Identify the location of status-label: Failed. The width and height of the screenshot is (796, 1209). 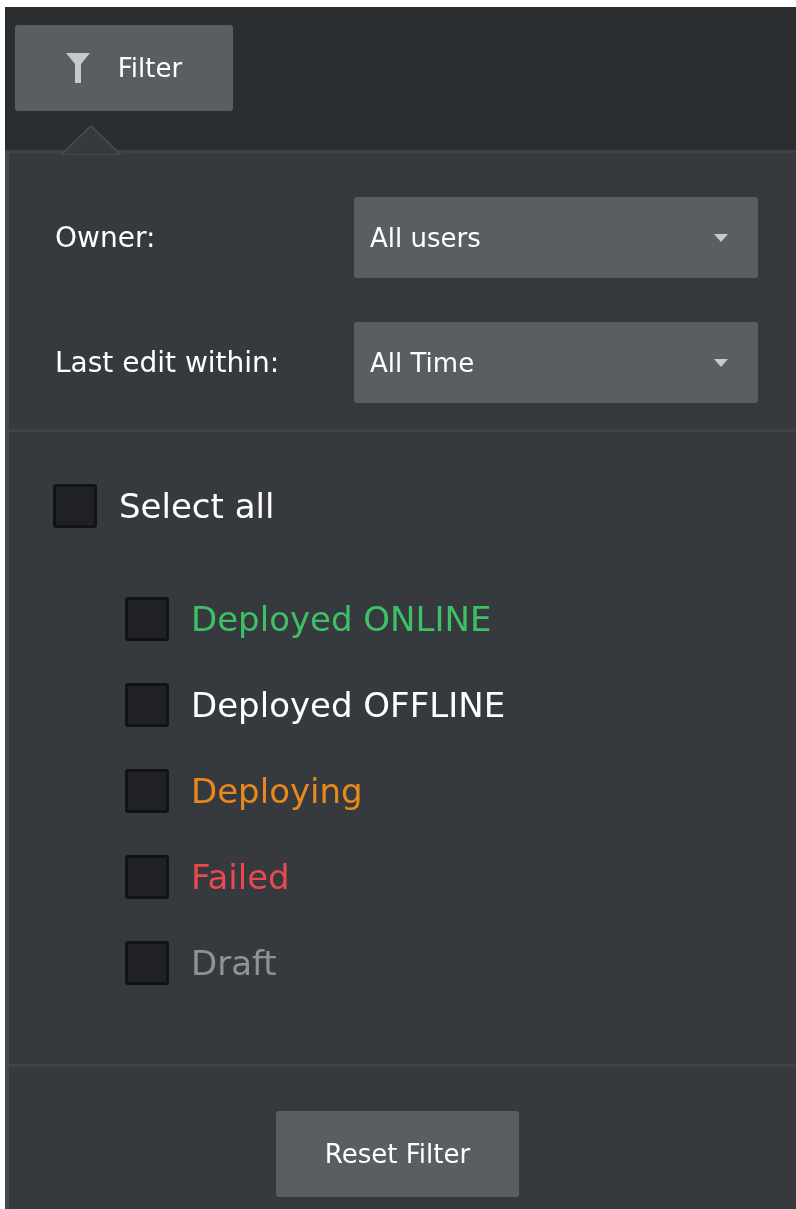
(240, 877).